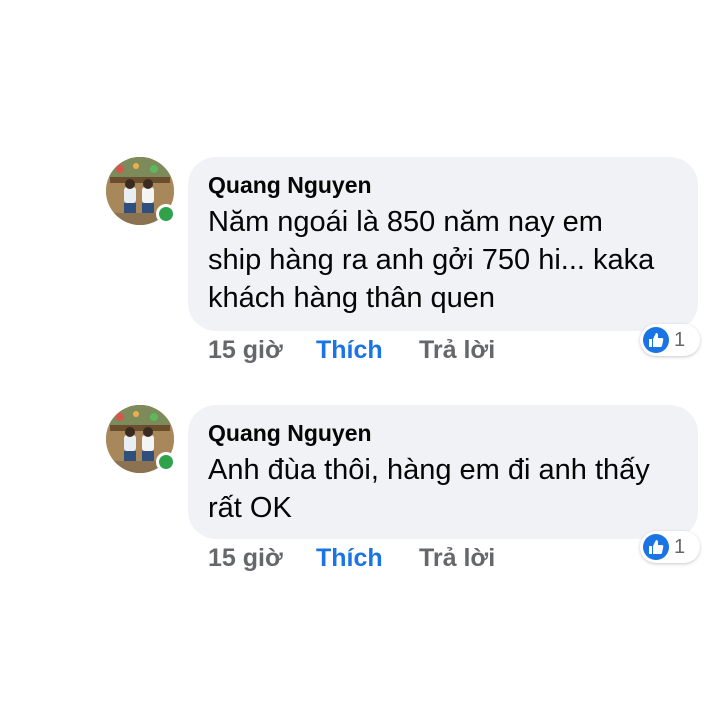 This screenshot has height=720, width=720. Describe the element at coordinates (250, 508) in the screenshot. I see `comment-text-line: rất OK` at that location.